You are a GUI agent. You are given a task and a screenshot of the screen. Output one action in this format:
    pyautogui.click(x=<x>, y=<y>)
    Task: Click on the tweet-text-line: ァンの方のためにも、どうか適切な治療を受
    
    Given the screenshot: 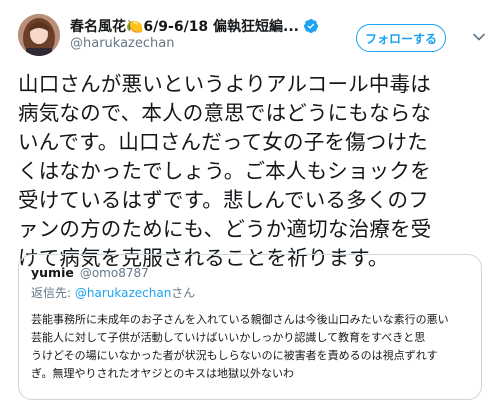 What is the action you would take?
    pyautogui.click(x=225, y=229)
    